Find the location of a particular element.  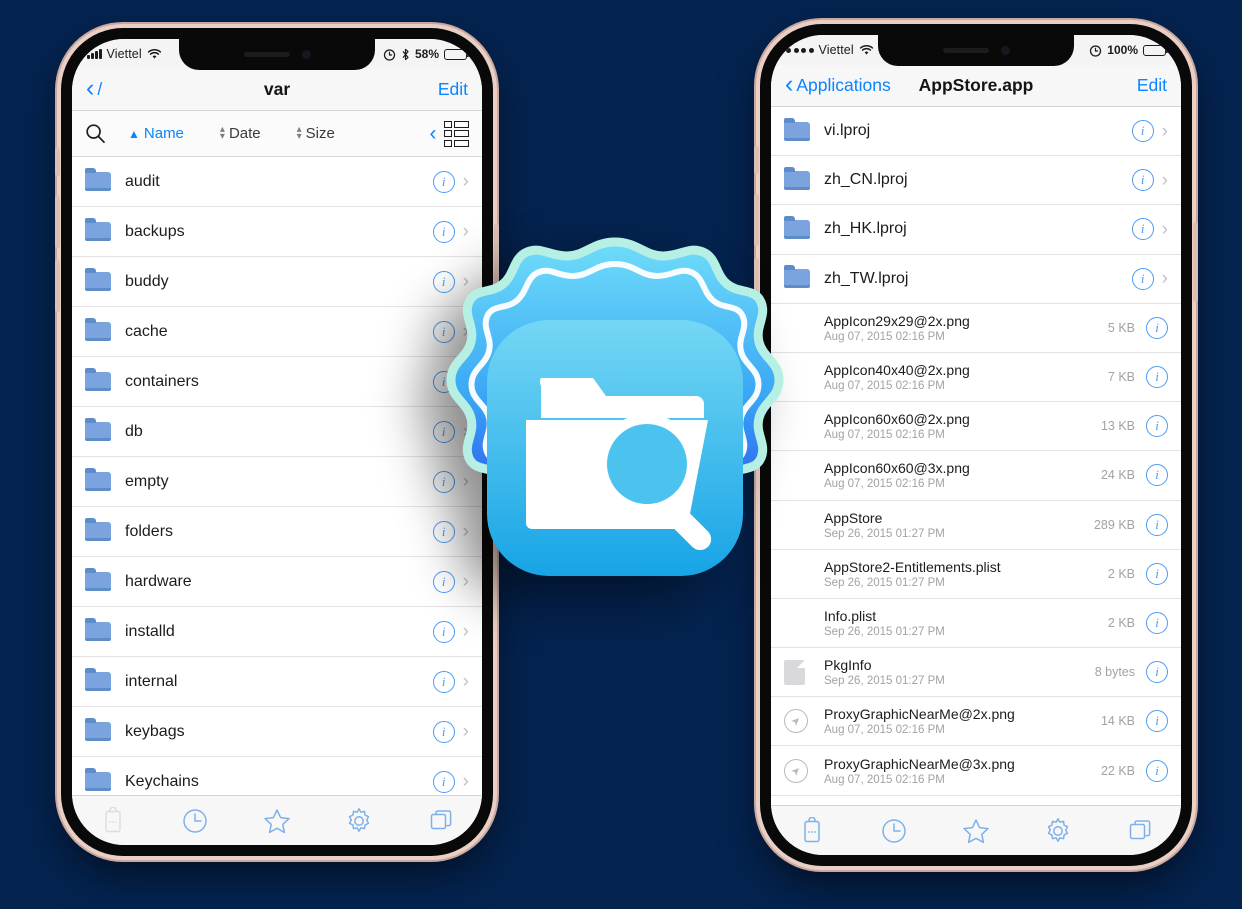

clipboard-icon is located at coordinates (812, 829).